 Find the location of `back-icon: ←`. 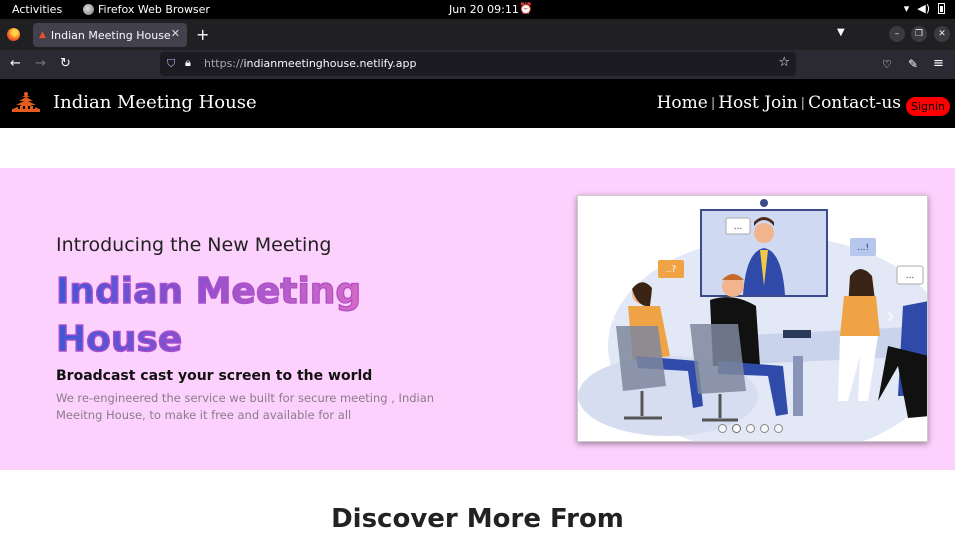

back-icon: ← is located at coordinates (15, 63).